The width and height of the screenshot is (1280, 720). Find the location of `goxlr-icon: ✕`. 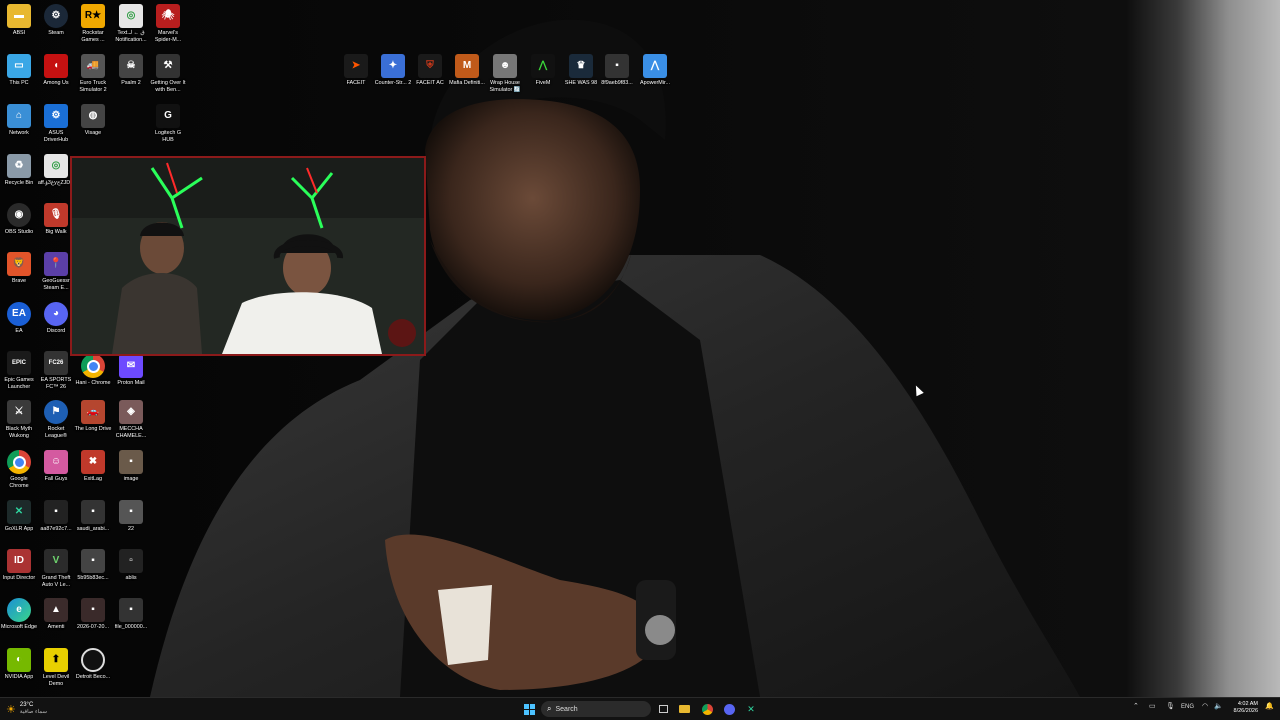

goxlr-icon: ✕ is located at coordinates (751, 708).